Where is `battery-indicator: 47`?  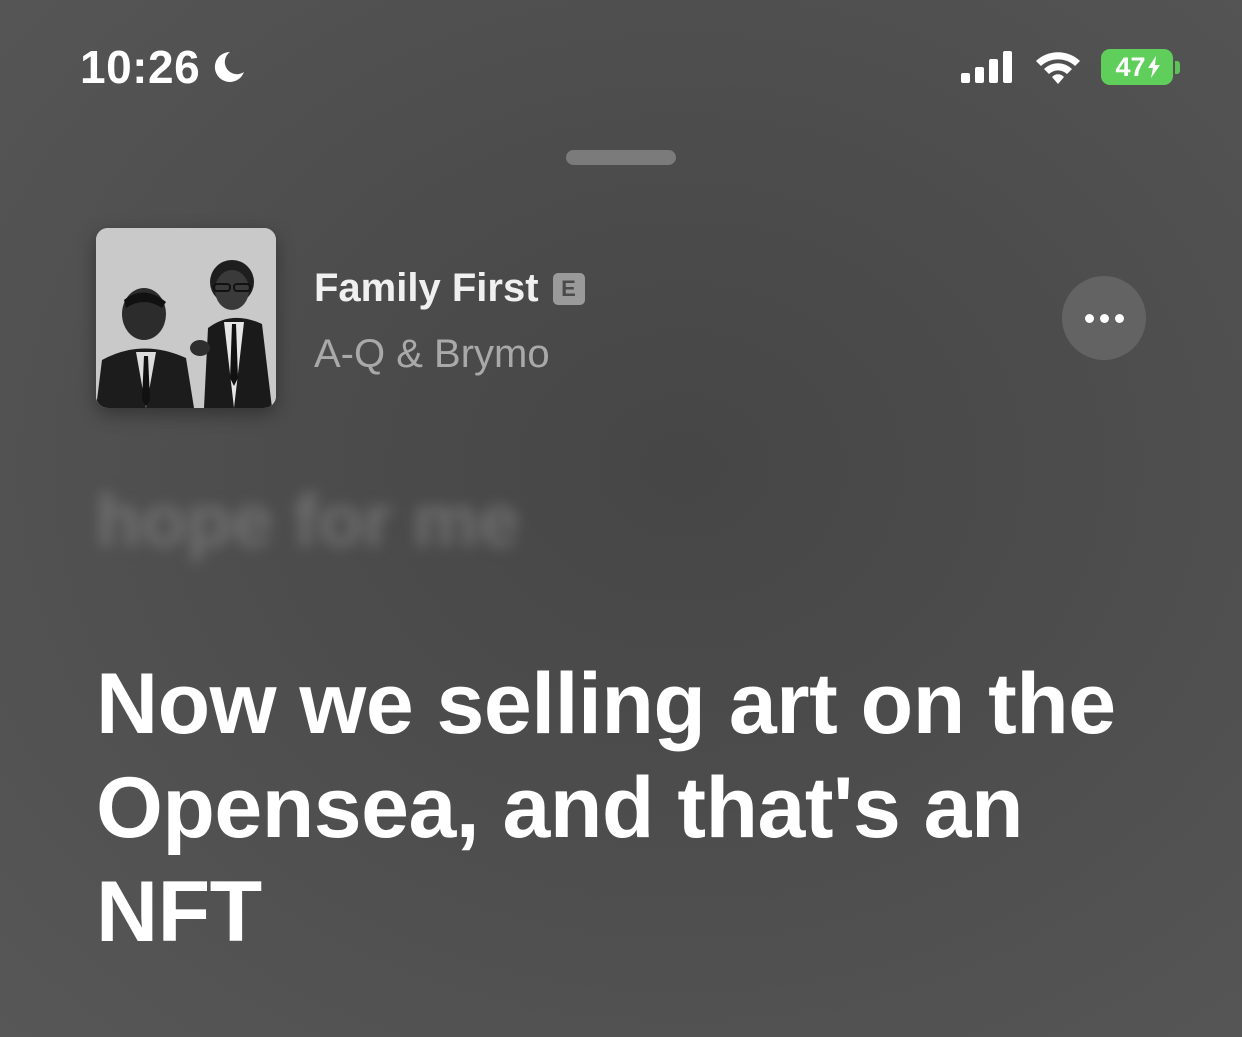 battery-indicator: 47 is located at coordinates (1140, 67).